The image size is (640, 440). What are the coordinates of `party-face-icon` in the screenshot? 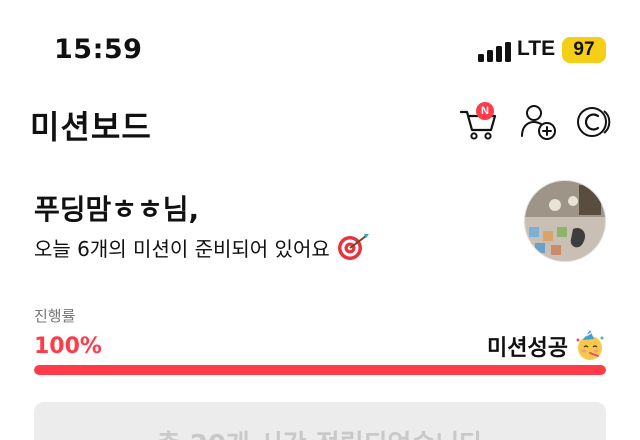 It's located at (590, 345).